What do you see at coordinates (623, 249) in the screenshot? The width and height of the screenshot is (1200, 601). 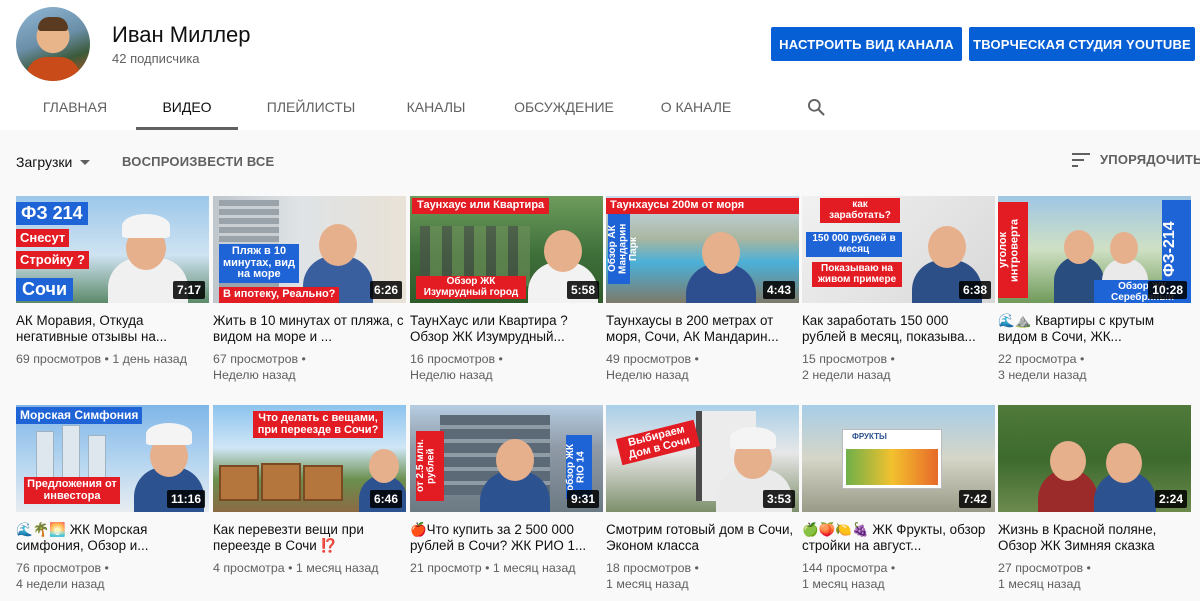 I see `thumb-text: Обзор АК Мандарин Парк` at bounding box center [623, 249].